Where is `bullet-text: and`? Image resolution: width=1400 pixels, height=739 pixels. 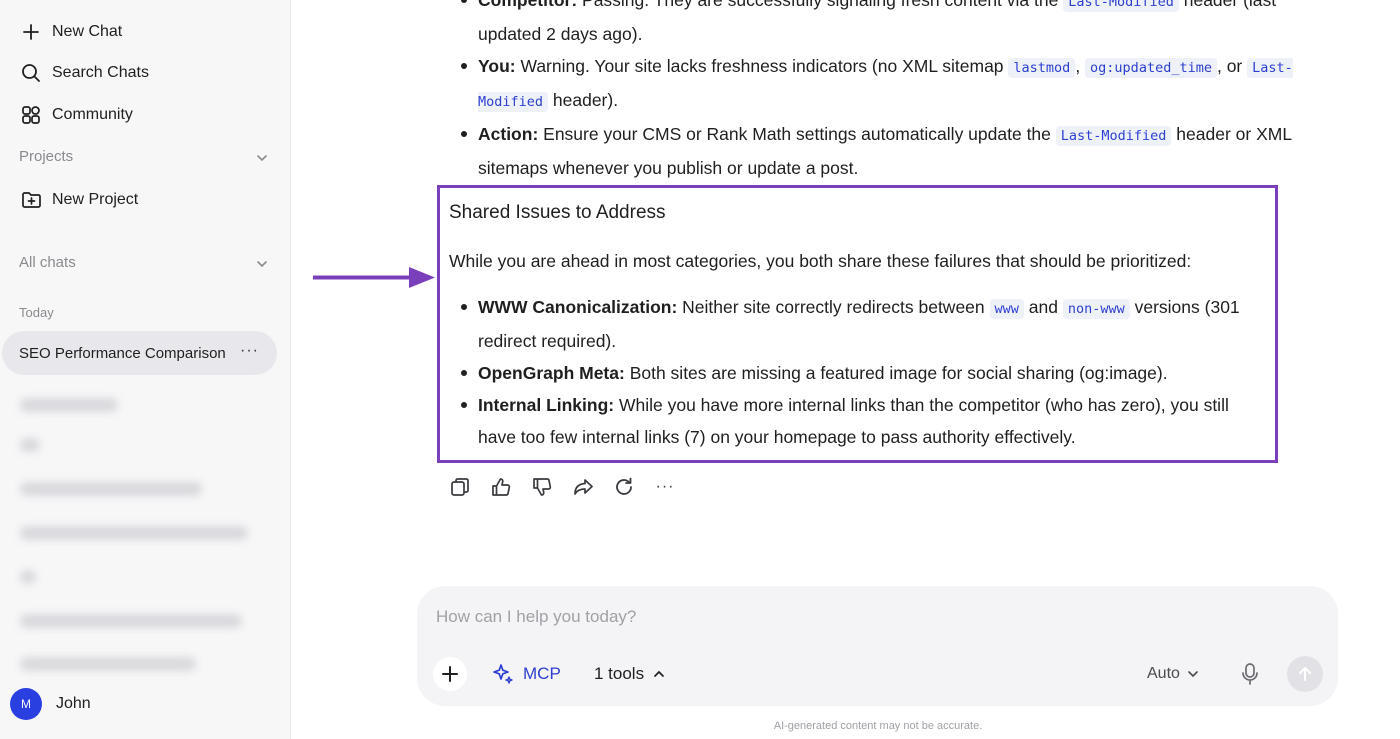
bullet-text: and is located at coordinates (1043, 307).